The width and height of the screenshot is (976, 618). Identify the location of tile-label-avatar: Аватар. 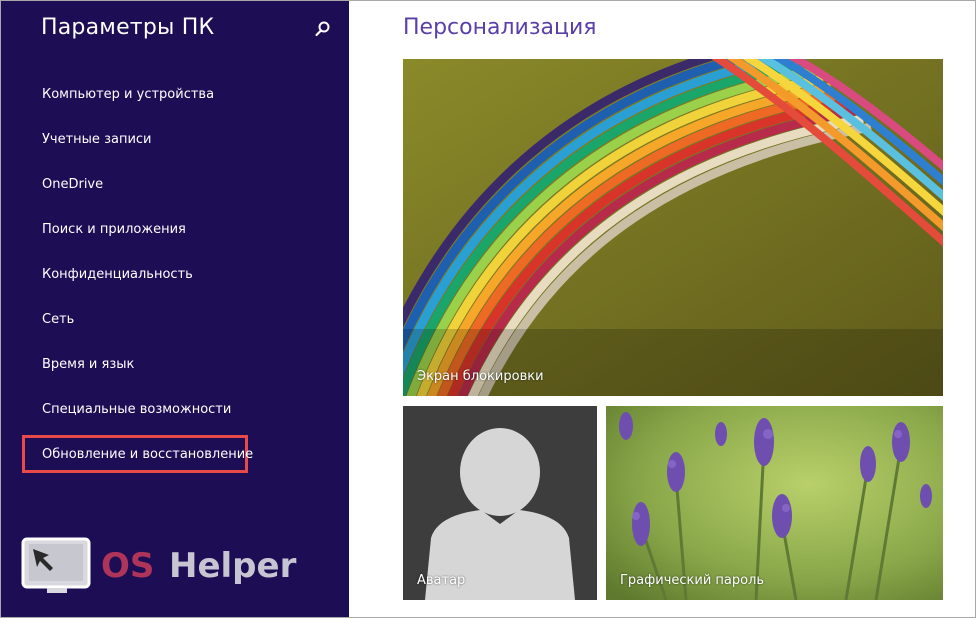
(441, 580).